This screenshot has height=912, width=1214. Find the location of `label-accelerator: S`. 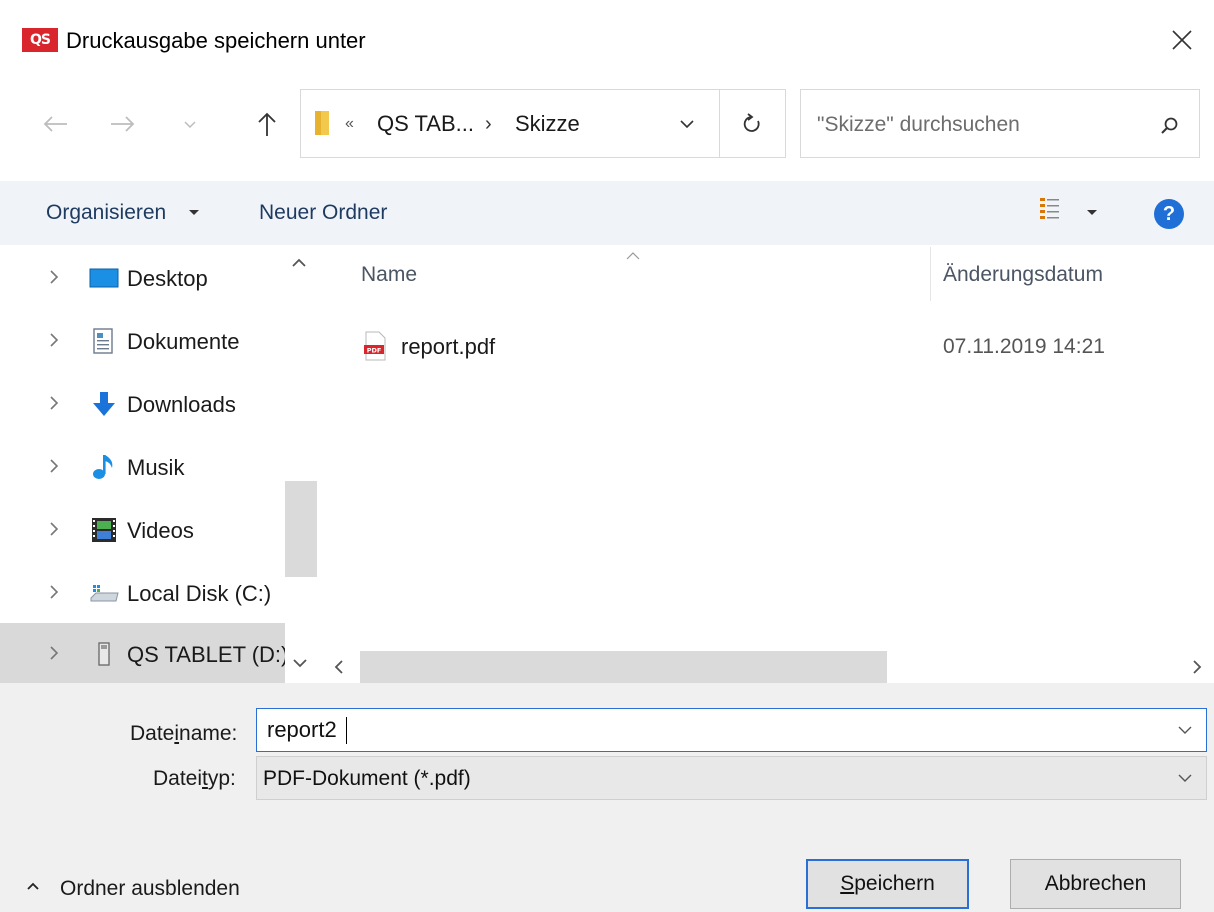

label-accelerator: S is located at coordinates (847, 883).